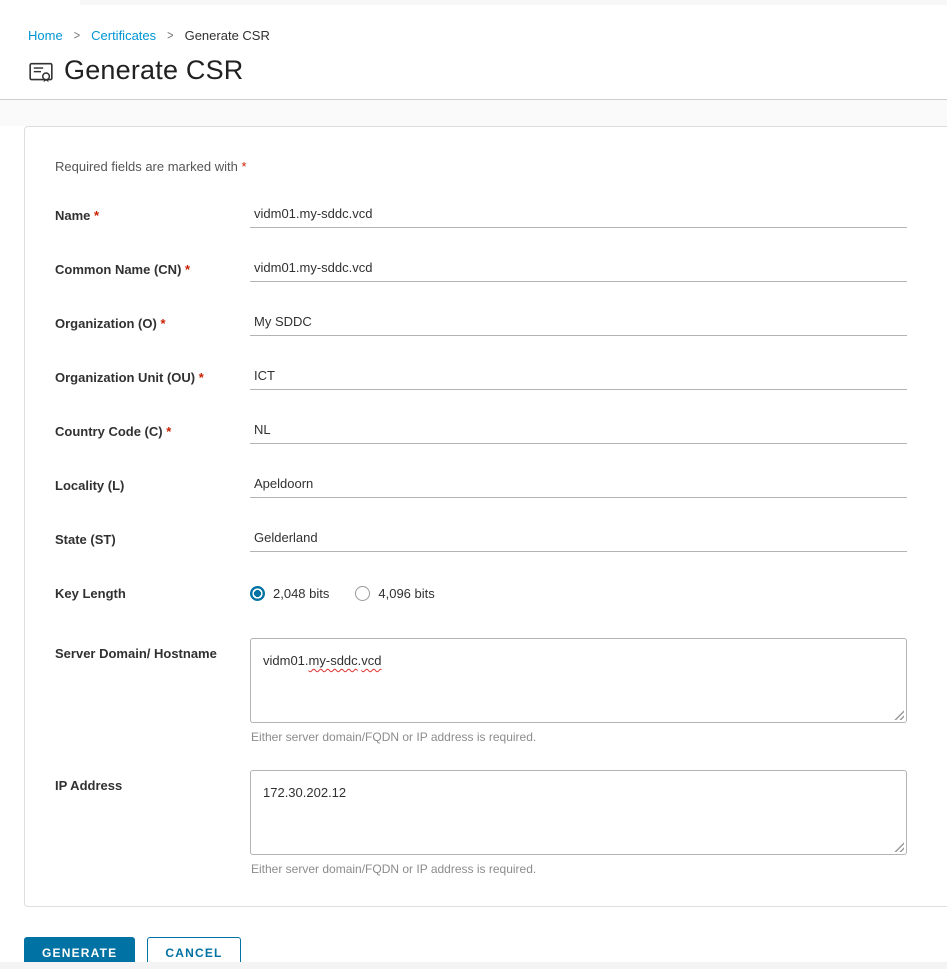  I want to click on form-row-common-name: Common Name (CN) *, so click(481, 269).